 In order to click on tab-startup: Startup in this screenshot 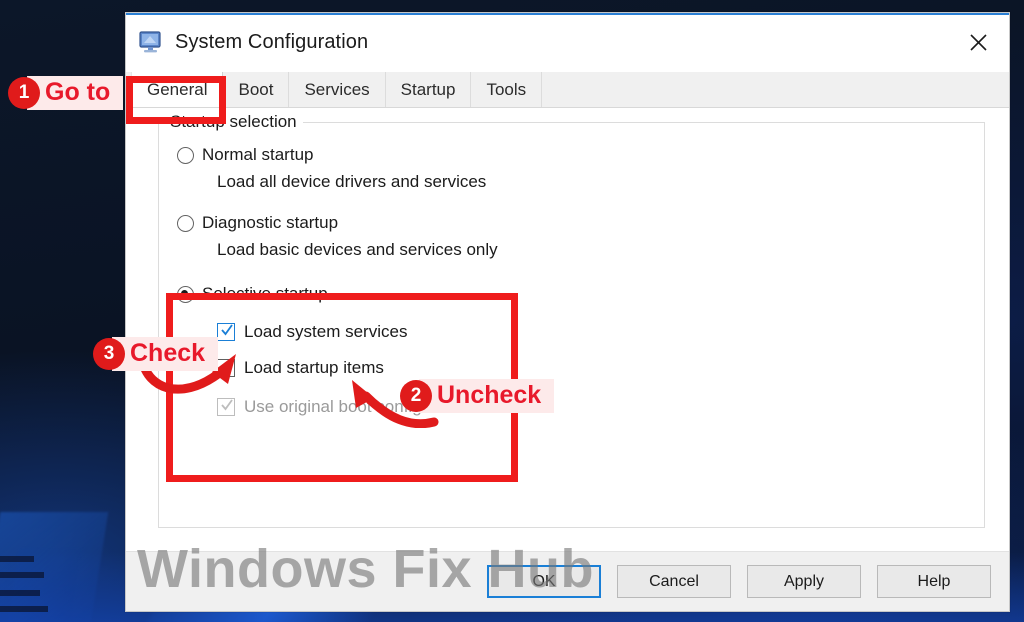, I will do `click(428, 89)`.